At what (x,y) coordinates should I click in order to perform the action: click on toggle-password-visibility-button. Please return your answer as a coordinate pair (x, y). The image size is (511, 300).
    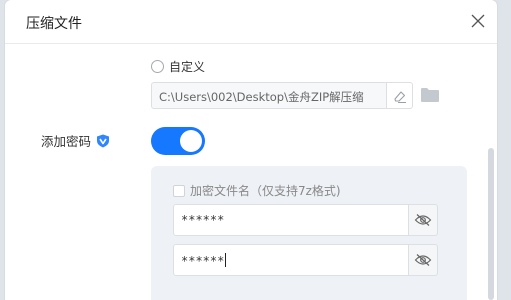
    Looking at the image, I should click on (423, 220).